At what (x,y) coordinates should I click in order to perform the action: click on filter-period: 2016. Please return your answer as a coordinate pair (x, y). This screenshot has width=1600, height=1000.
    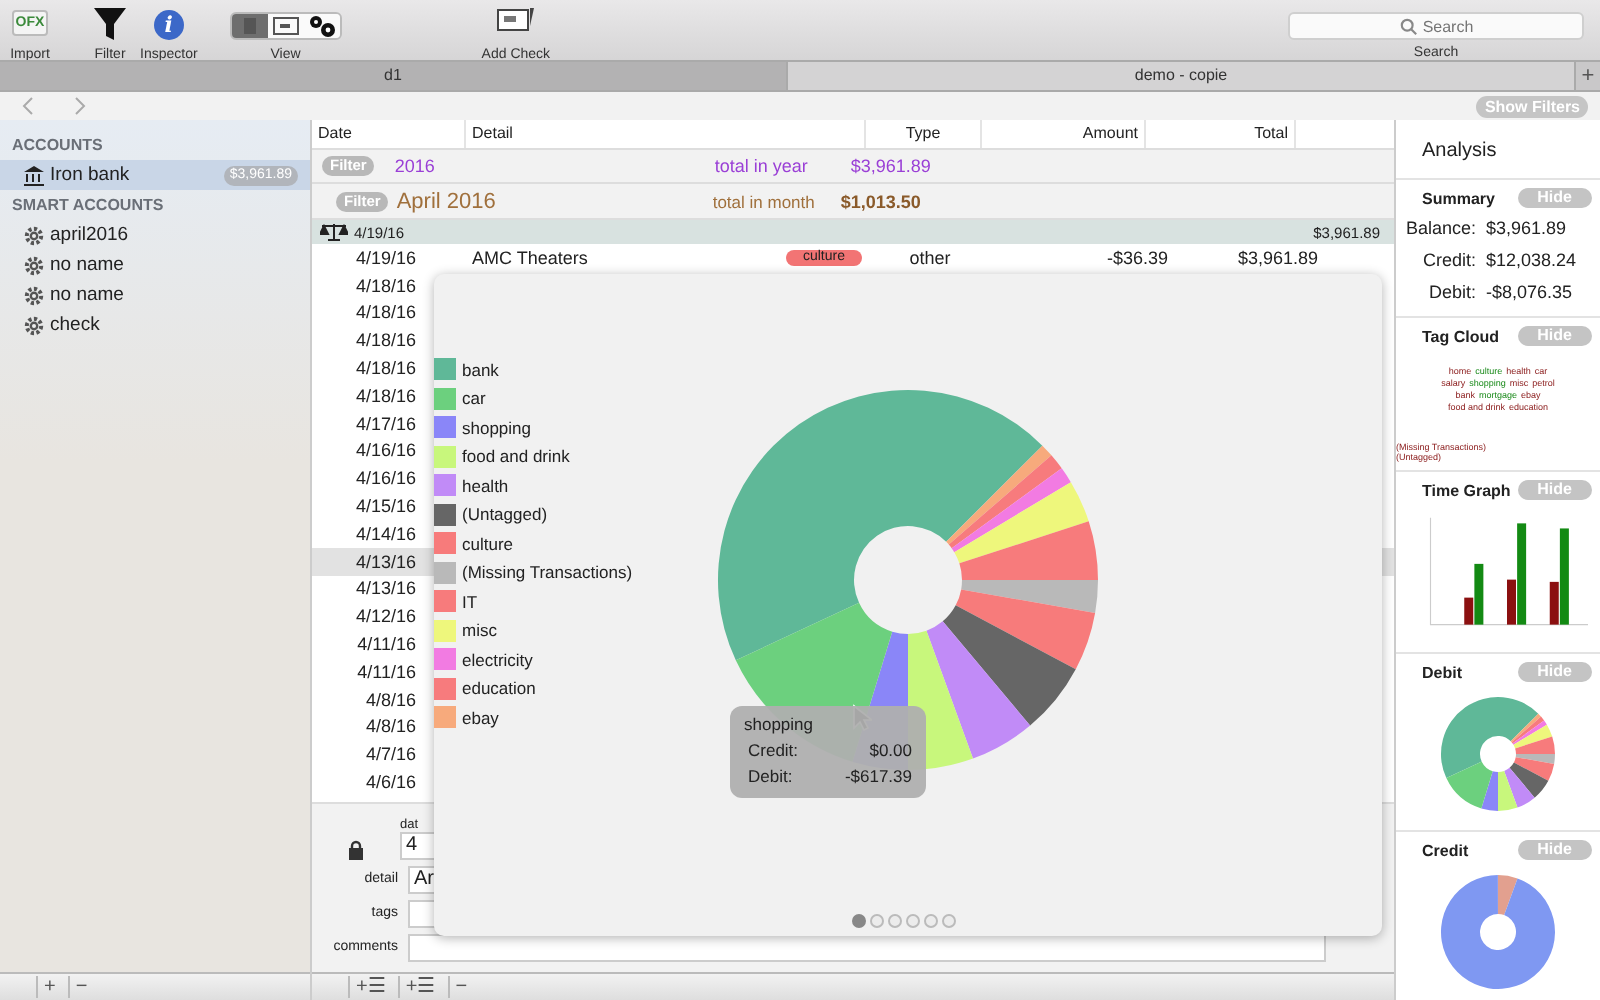
    Looking at the image, I should click on (414, 166).